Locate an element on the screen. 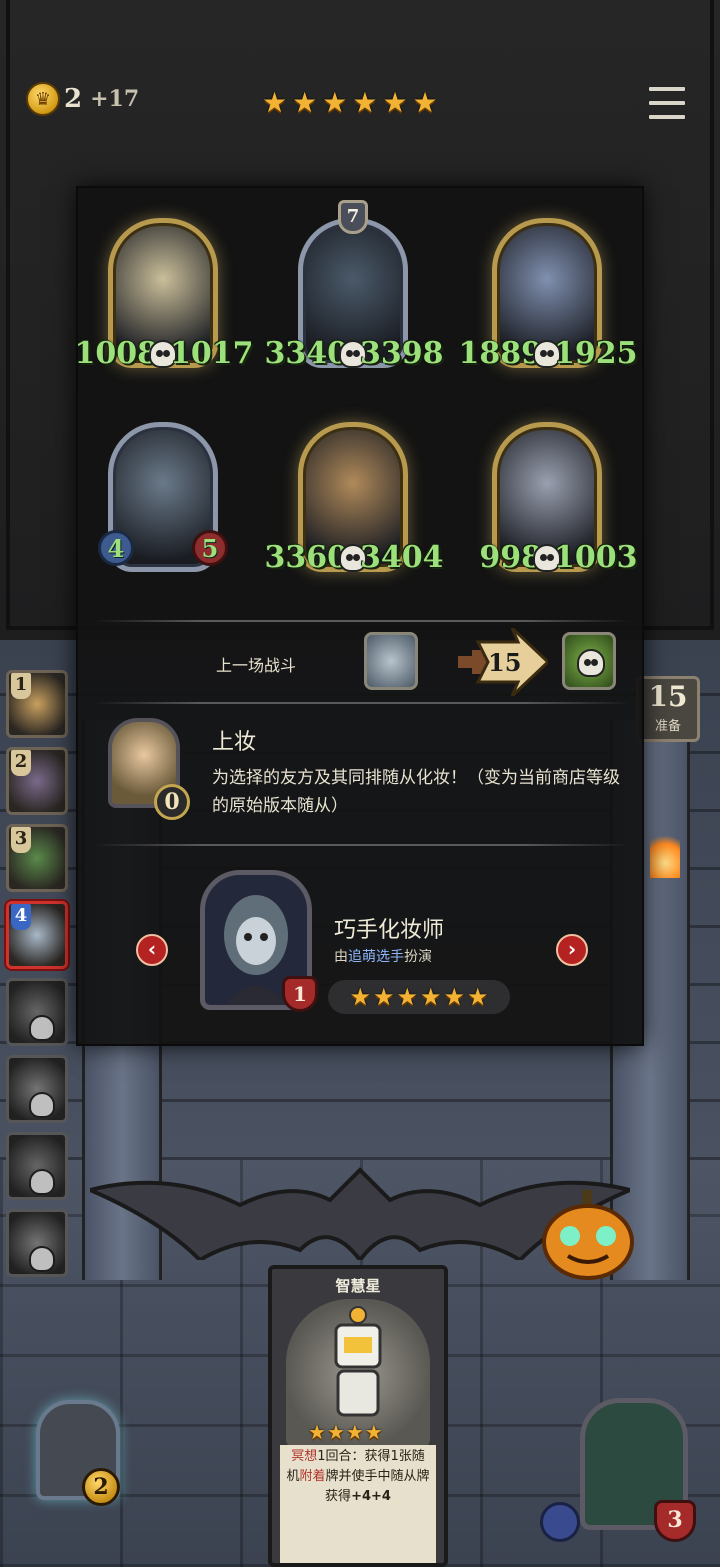 This screenshot has height=1567, width=720. coin-display: ♛ 2 +17 is located at coordinates (82, 99).